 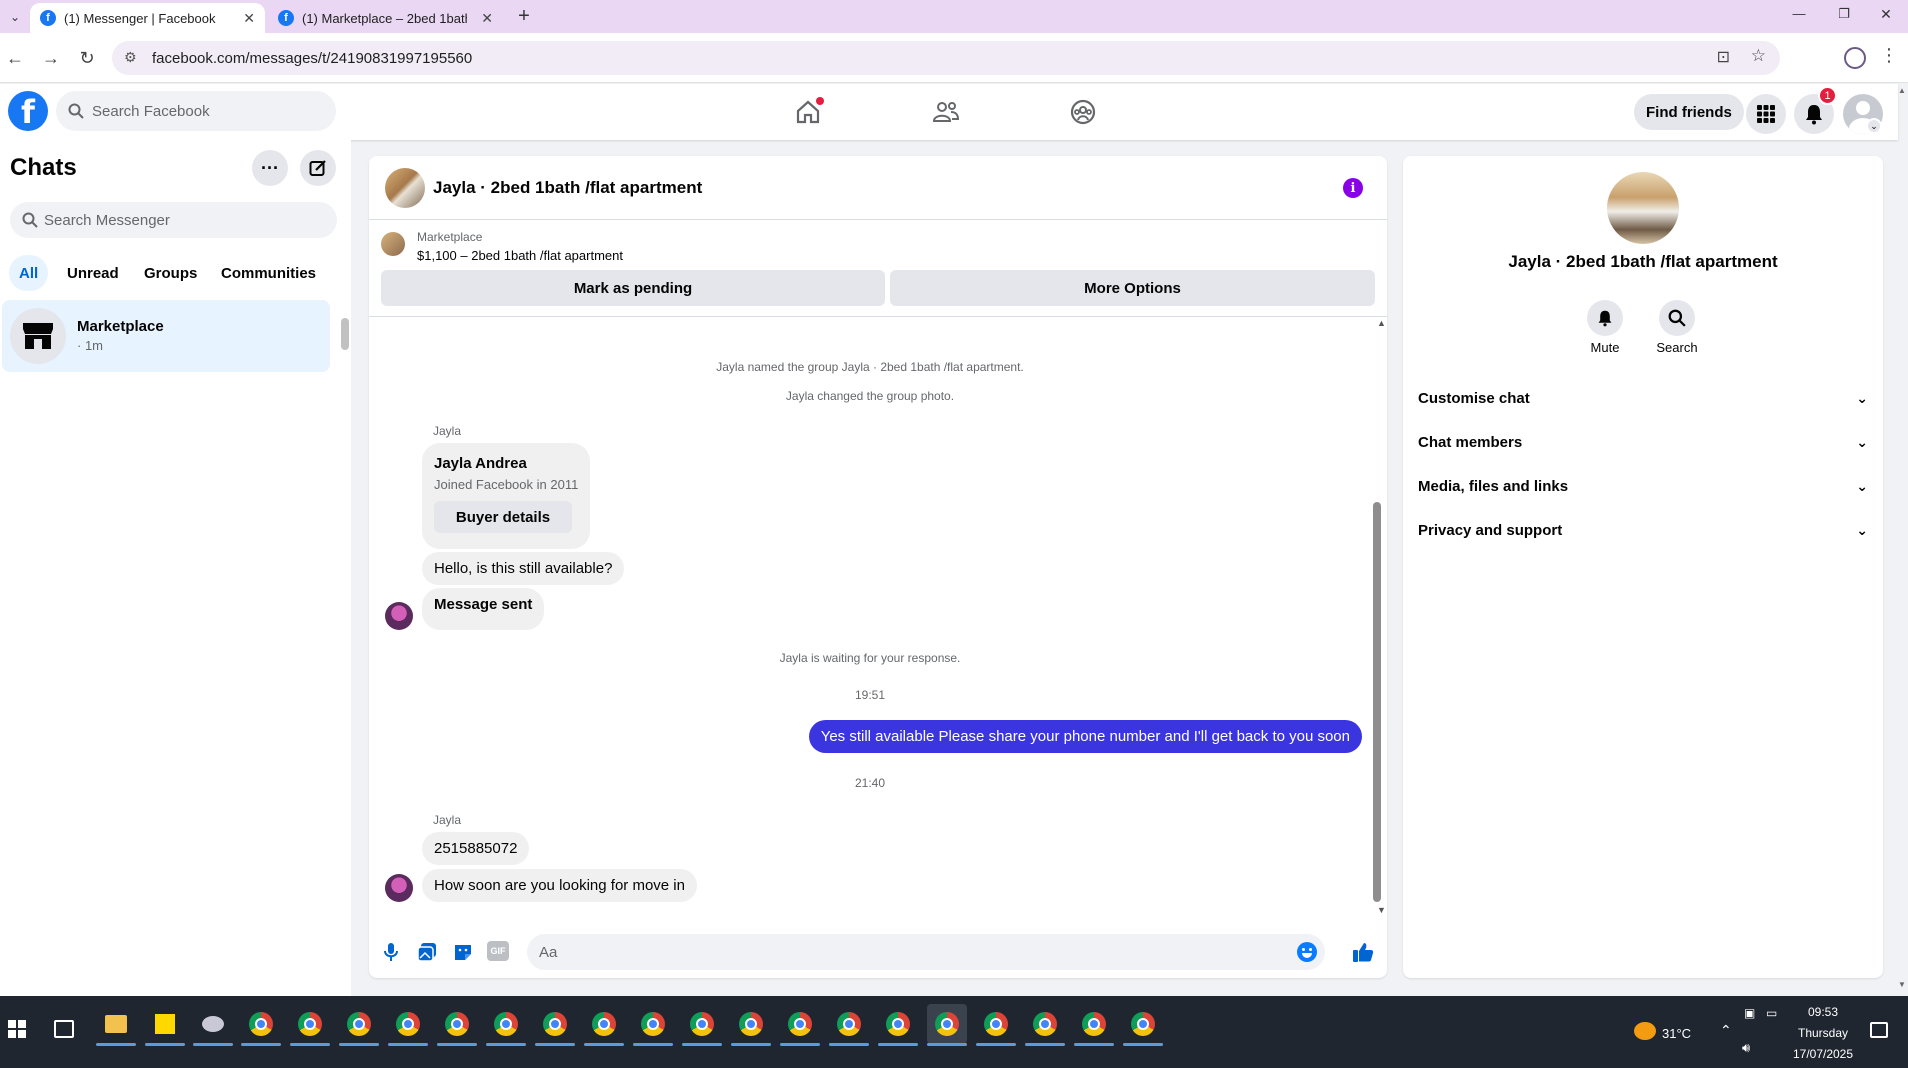 What do you see at coordinates (1823, 1012) in the screenshot?
I see `clock-time: 09:53` at bounding box center [1823, 1012].